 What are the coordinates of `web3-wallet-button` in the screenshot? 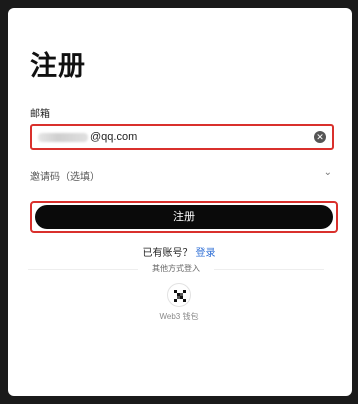 It's located at (179, 295).